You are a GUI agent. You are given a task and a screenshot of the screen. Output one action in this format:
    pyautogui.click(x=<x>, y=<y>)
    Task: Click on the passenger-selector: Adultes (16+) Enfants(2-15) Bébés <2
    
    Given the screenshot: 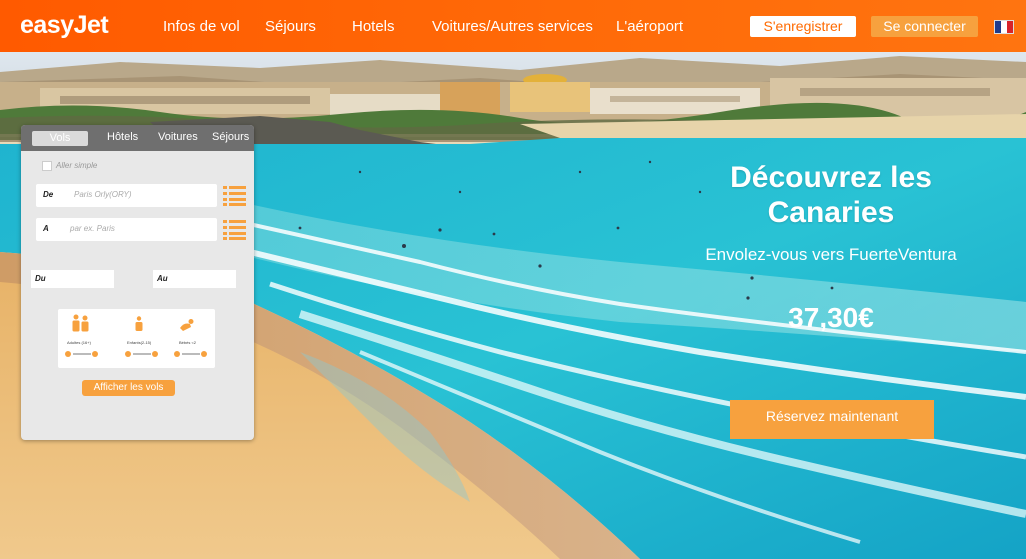 What is the action you would take?
    pyautogui.click(x=136, y=338)
    